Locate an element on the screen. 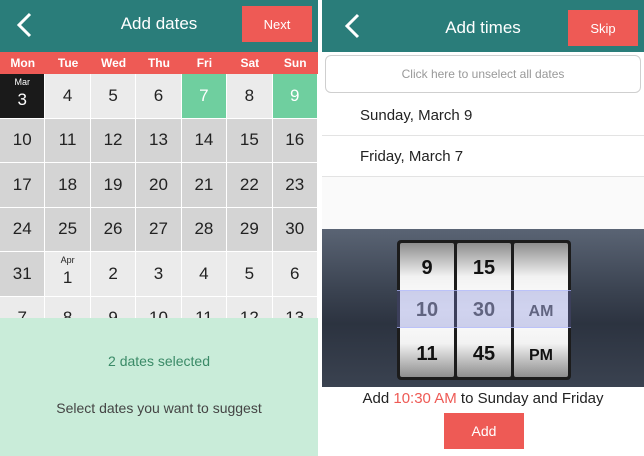  calendar-day-cell: 29 is located at coordinates (250, 229).